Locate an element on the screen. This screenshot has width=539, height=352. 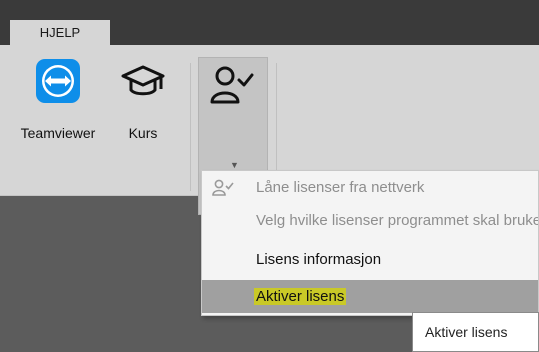
menu-item-label: Aktiver lisens is located at coordinates (300, 296).